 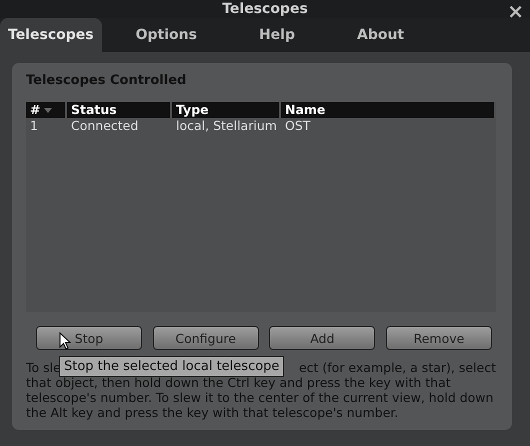 What do you see at coordinates (34, 126) in the screenshot?
I see `table-cell-text: 1` at bounding box center [34, 126].